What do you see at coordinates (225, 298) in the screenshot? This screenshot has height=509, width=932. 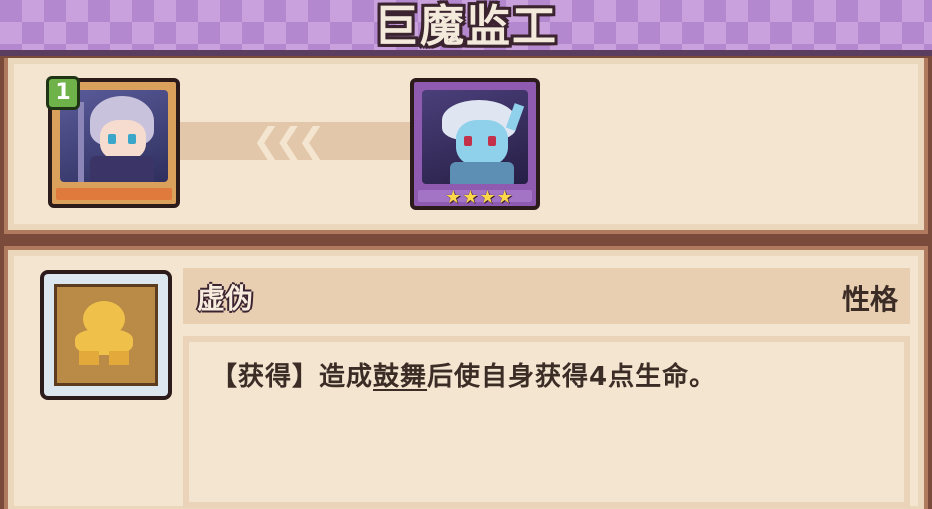 I see `skill-name: 虚伪` at bounding box center [225, 298].